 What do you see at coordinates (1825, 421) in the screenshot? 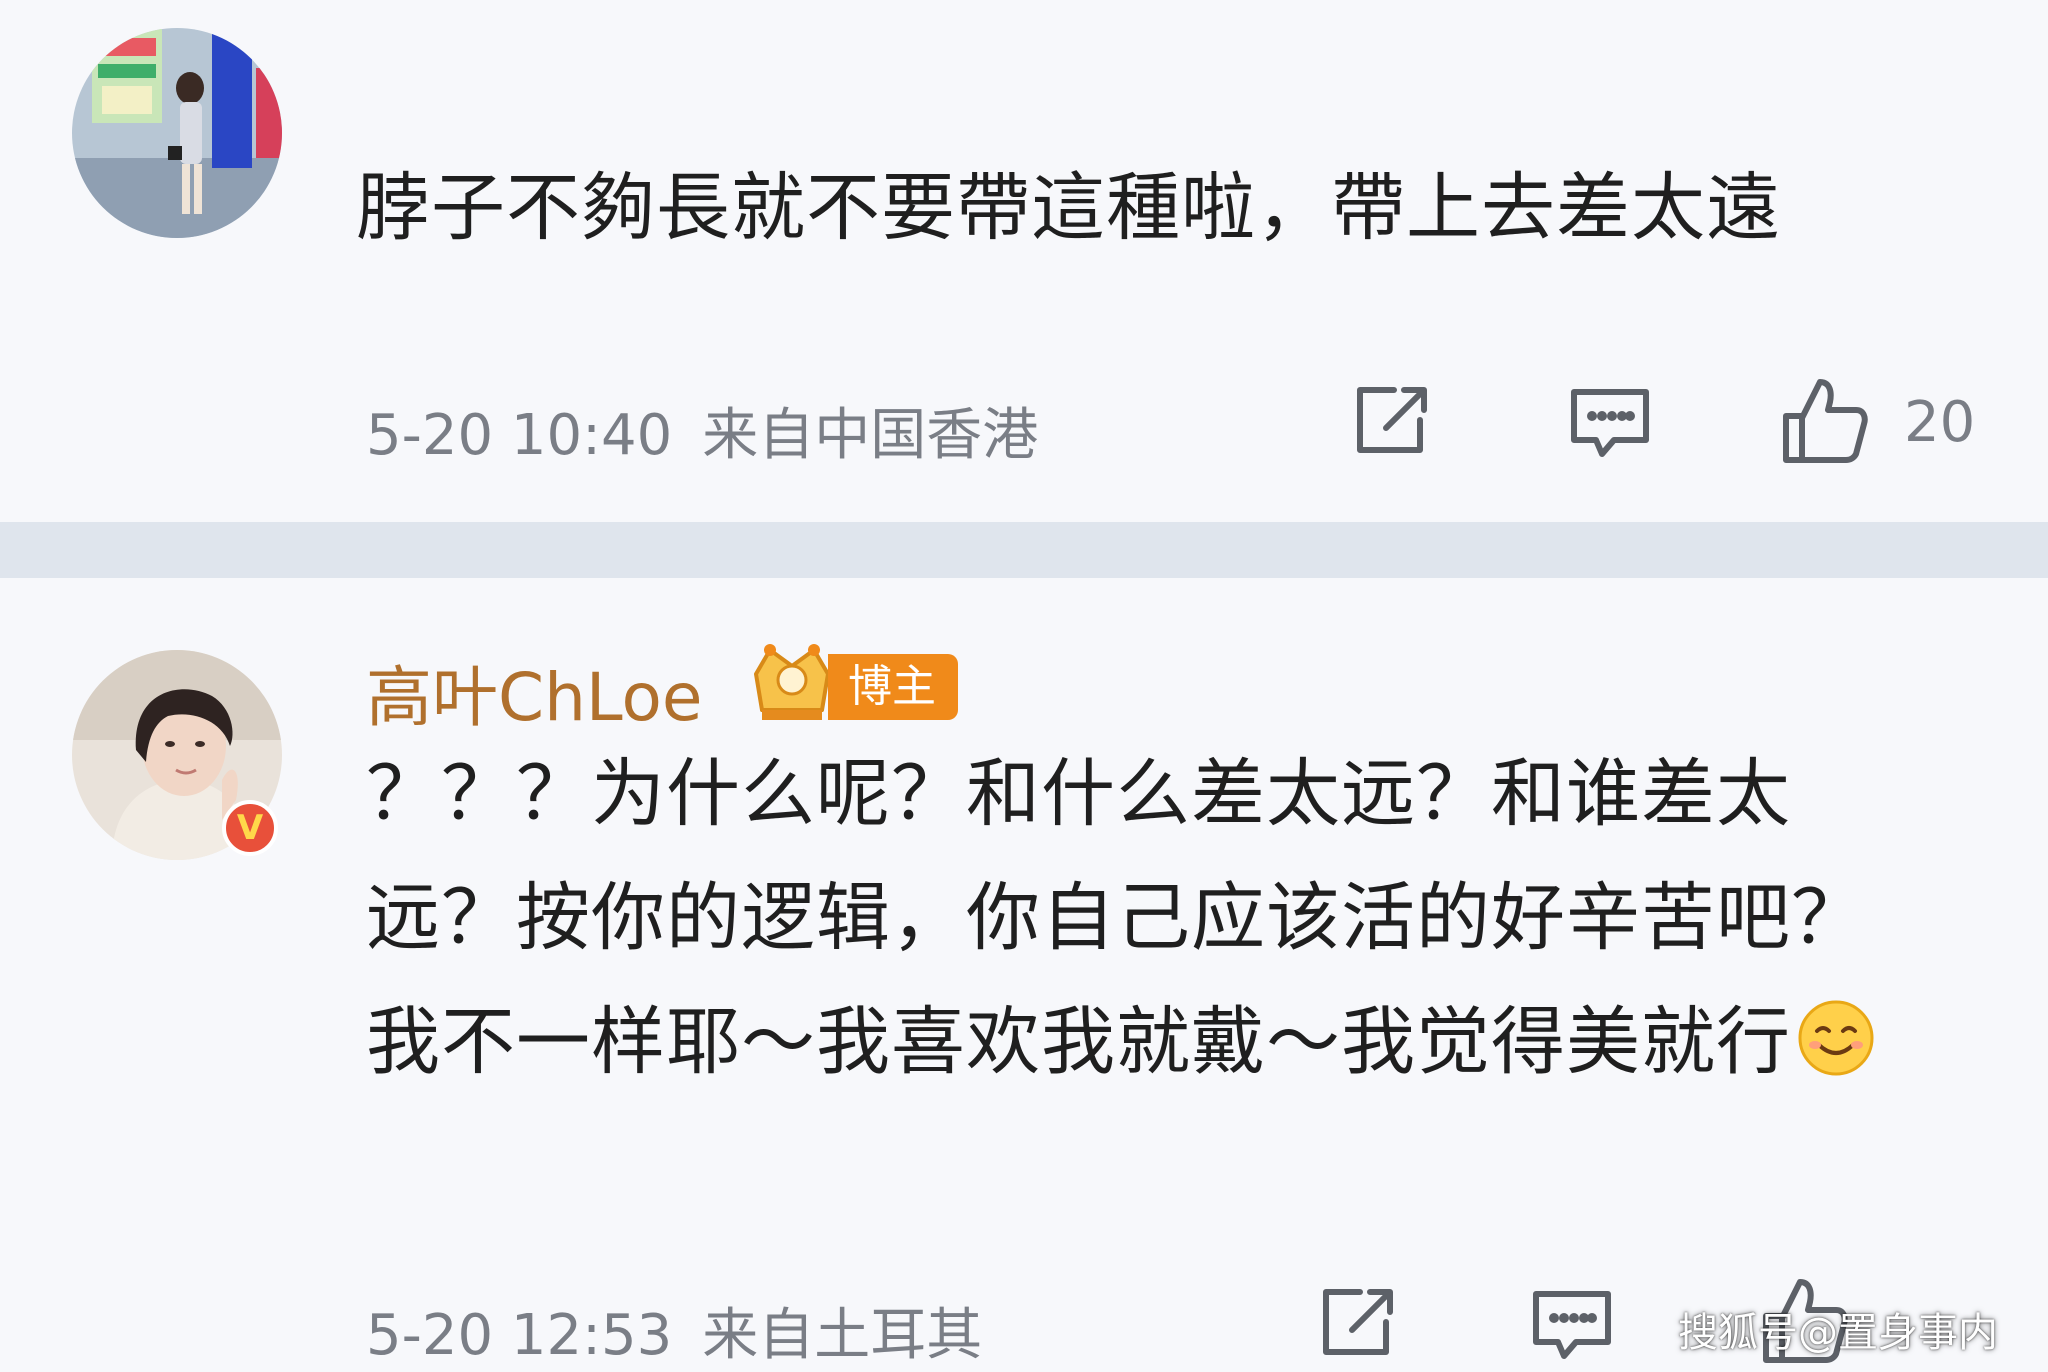
I see `thumbs-up-icon` at bounding box center [1825, 421].